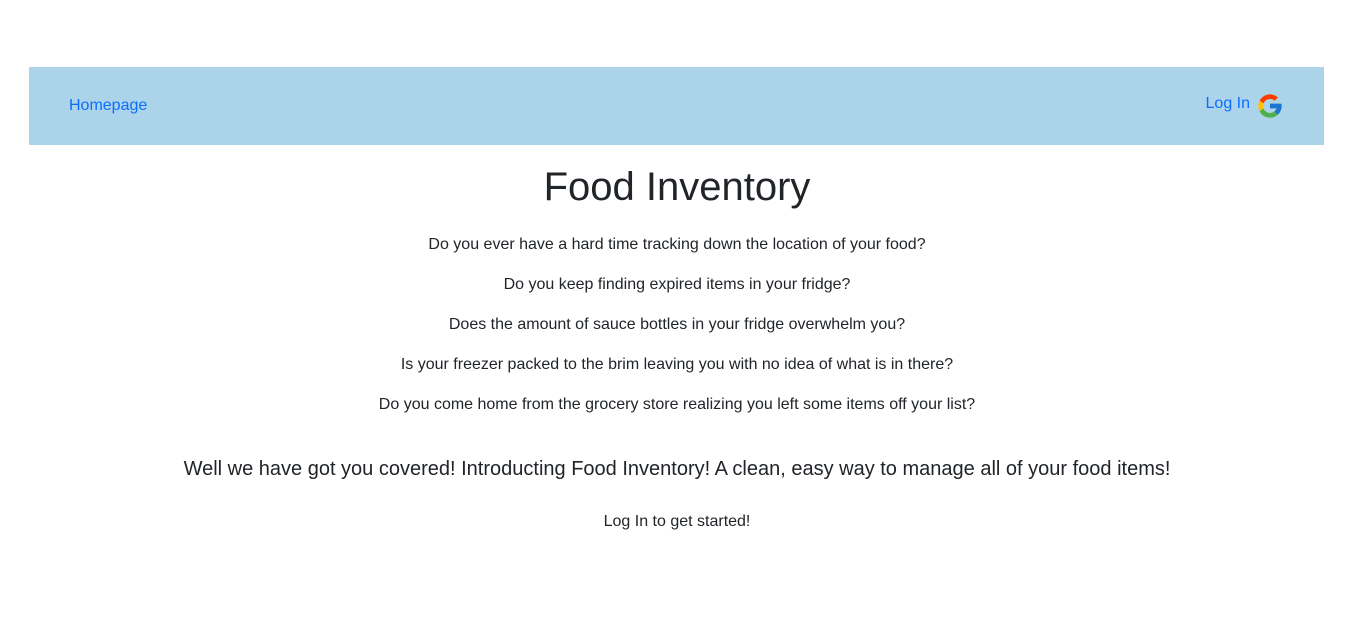 The height and width of the screenshot is (636, 1354). I want to click on google-icon, so click(1270, 106).